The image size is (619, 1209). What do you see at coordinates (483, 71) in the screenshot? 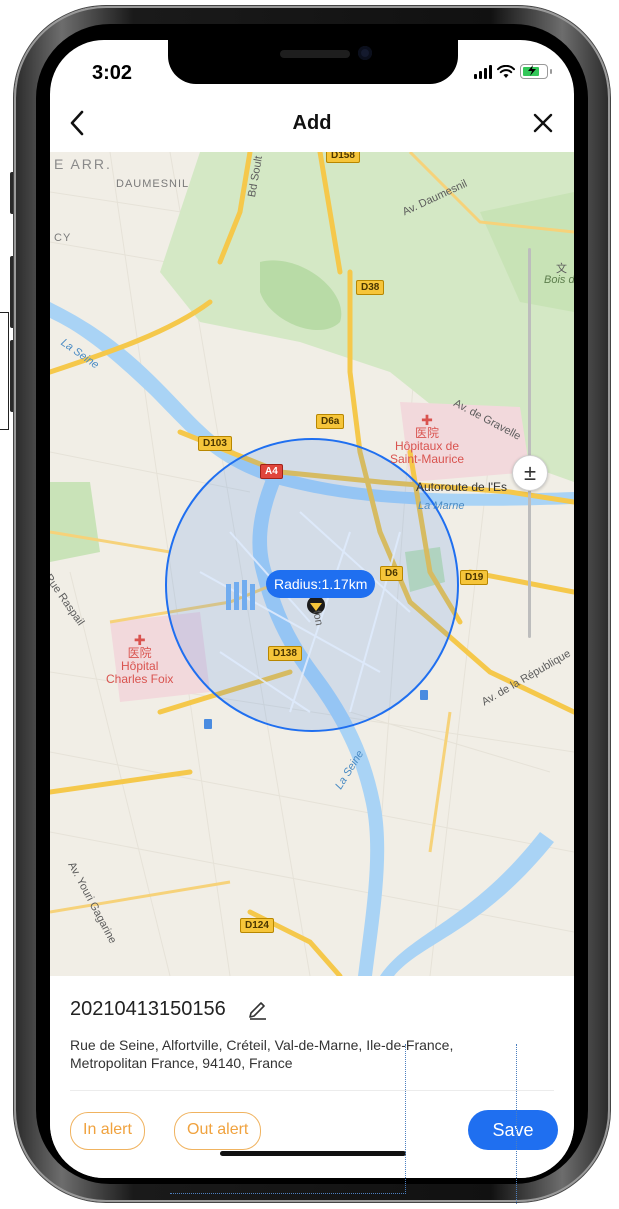
I see `signal-icon` at bounding box center [483, 71].